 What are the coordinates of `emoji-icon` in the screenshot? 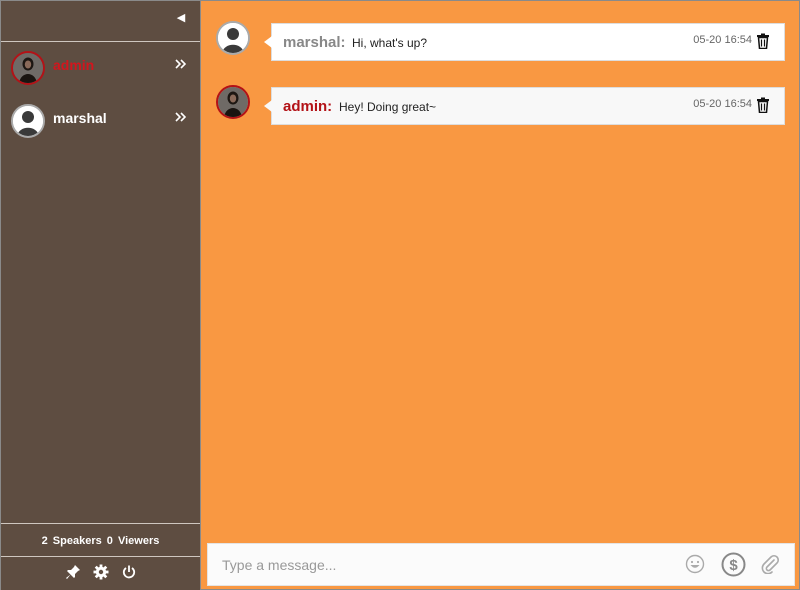 It's located at (695, 564).